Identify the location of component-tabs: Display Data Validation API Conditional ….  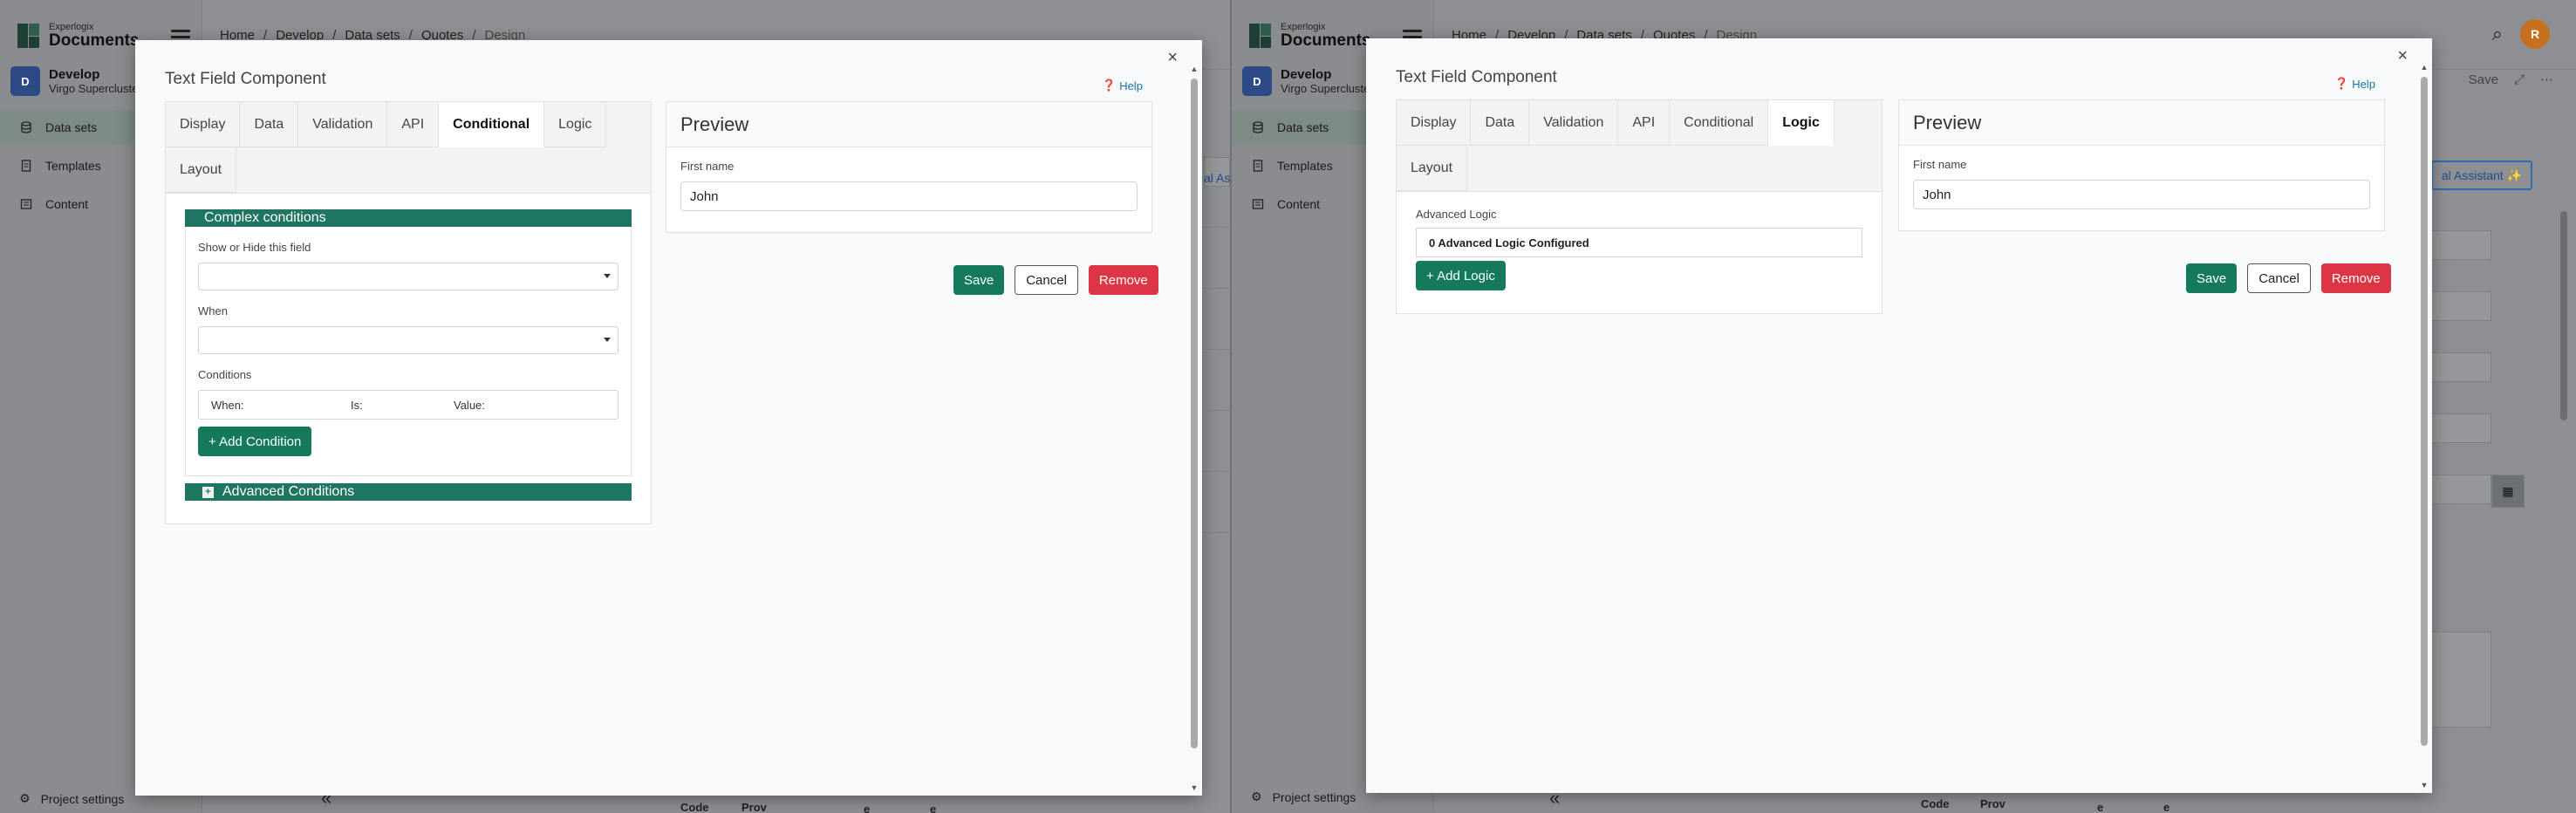
(1639, 206).